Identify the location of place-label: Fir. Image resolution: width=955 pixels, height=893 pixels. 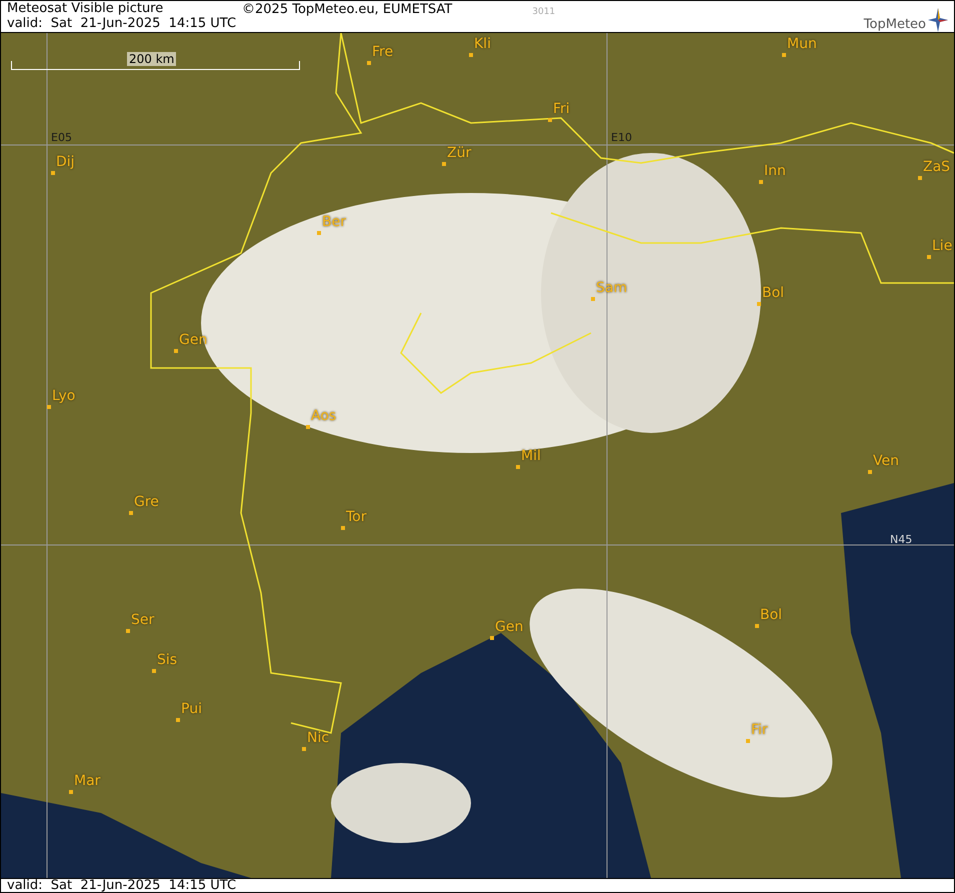
(759, 730).